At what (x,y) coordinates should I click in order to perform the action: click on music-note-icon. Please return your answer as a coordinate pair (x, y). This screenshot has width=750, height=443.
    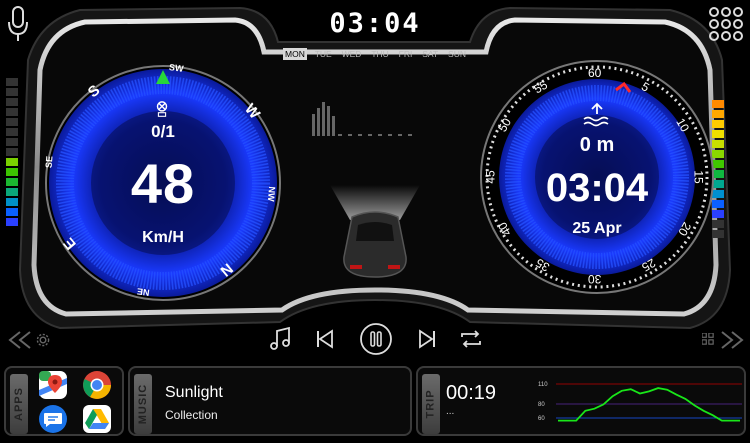
    Looking at the image, I should click on (281, 339).